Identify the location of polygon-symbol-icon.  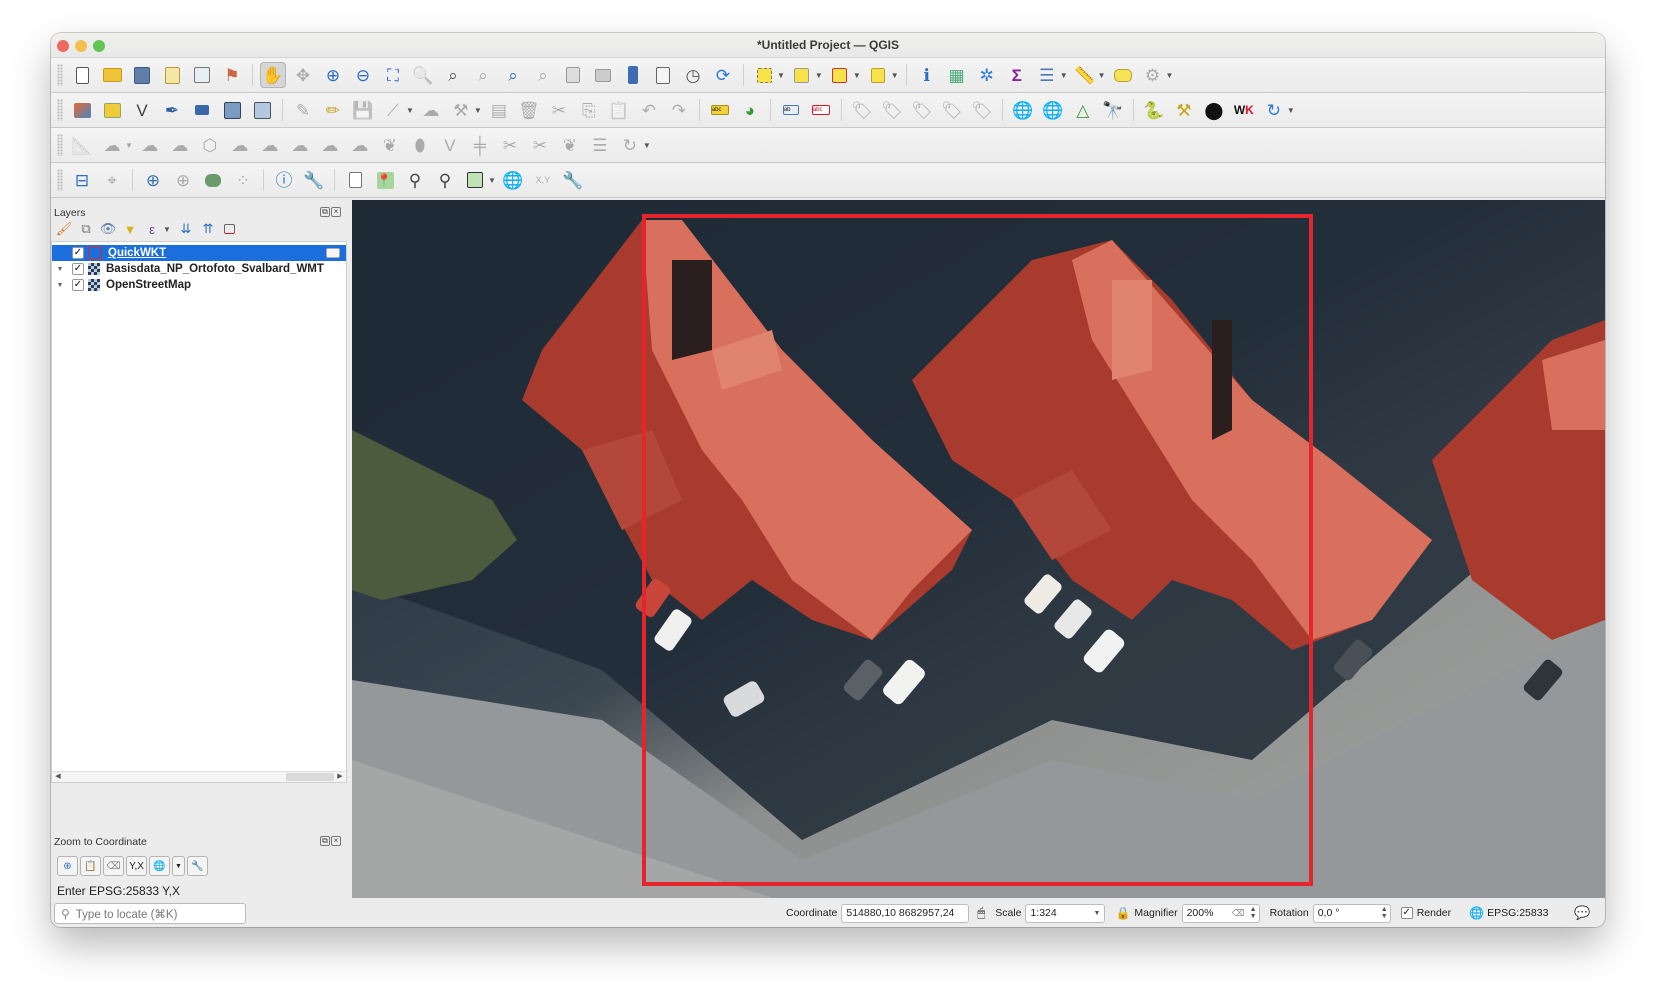
(95, 253).